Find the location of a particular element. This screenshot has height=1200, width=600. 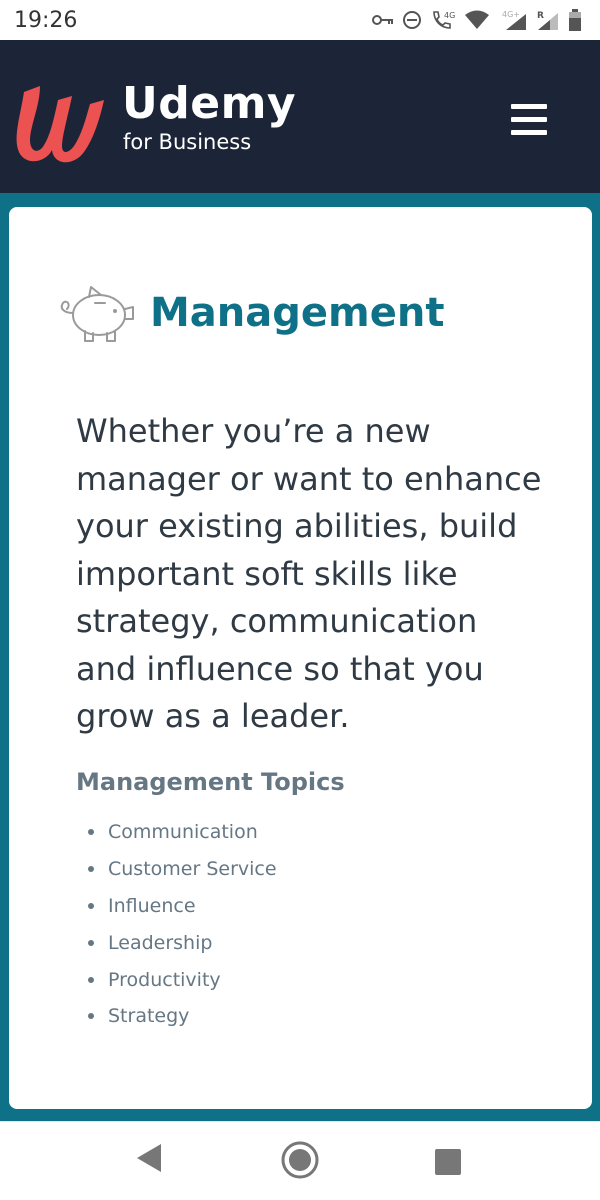

back-icon is located at coordinates (149, 1160).